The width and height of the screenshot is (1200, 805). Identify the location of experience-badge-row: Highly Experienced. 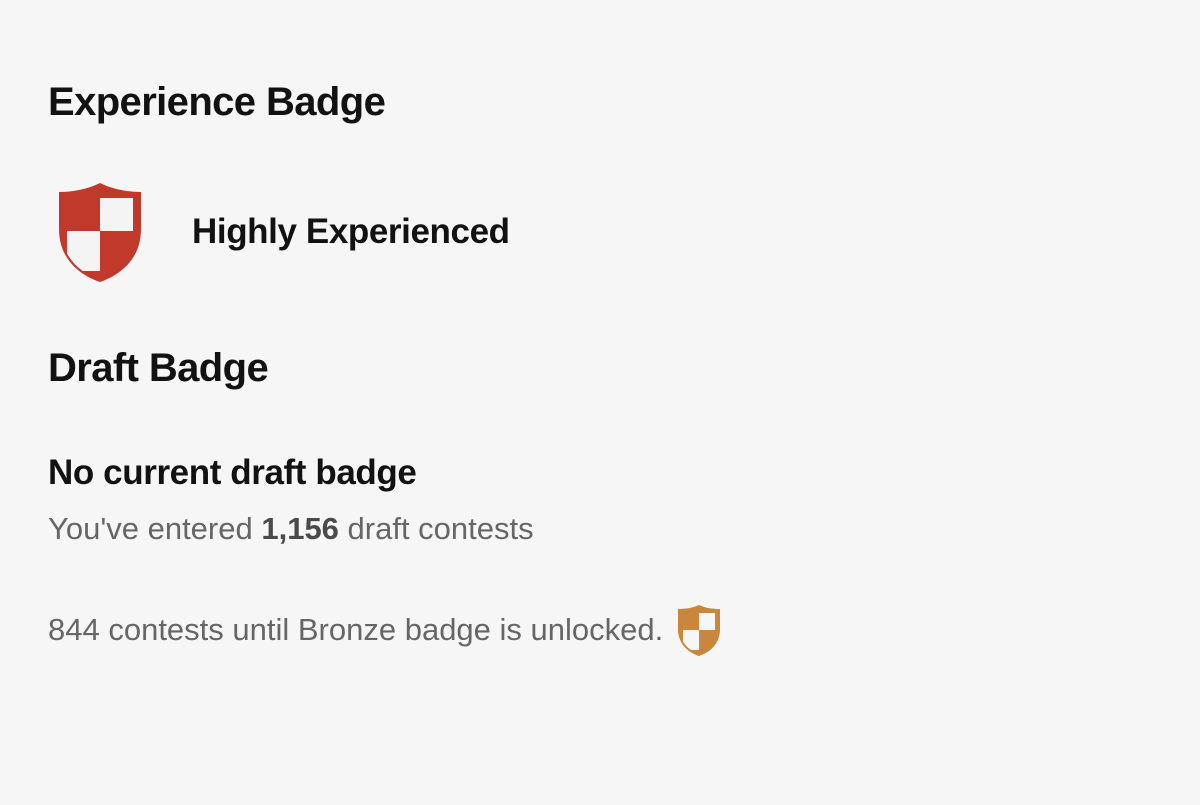
(283, 232).